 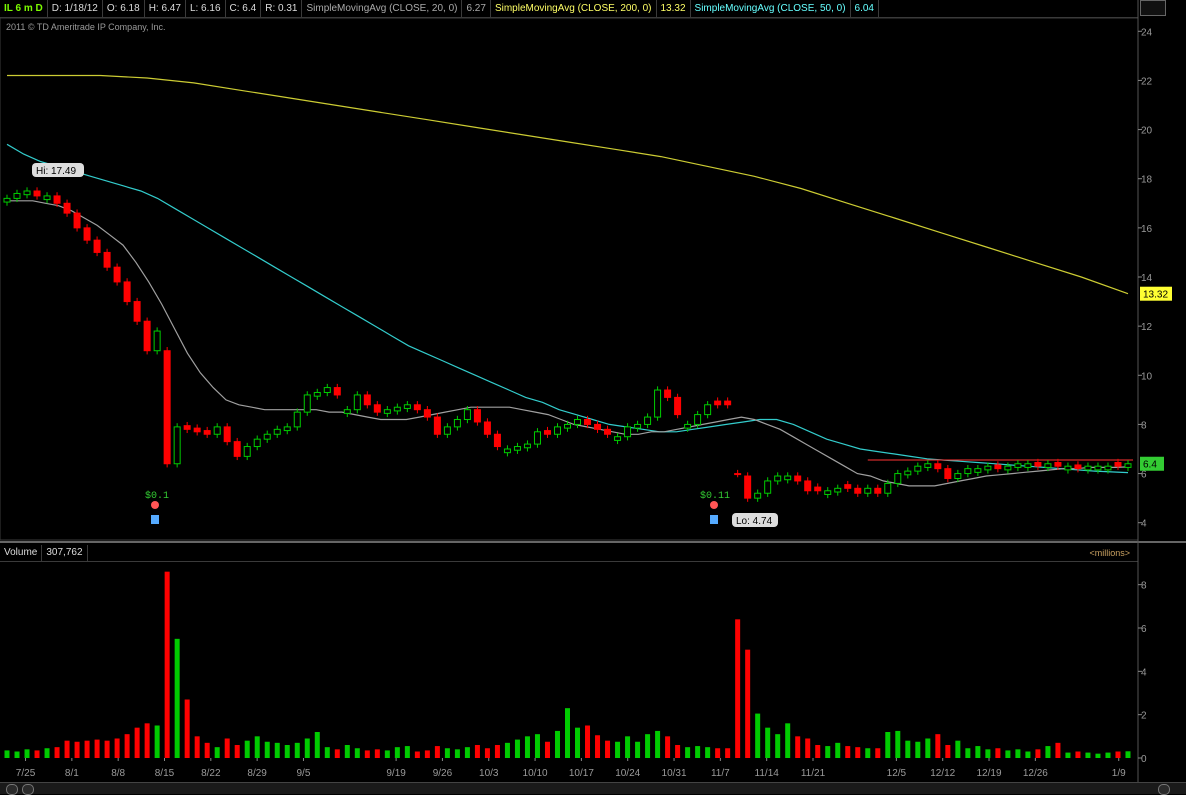 I want to click on price-tick-label: 22, so click(x=1147, y=81).